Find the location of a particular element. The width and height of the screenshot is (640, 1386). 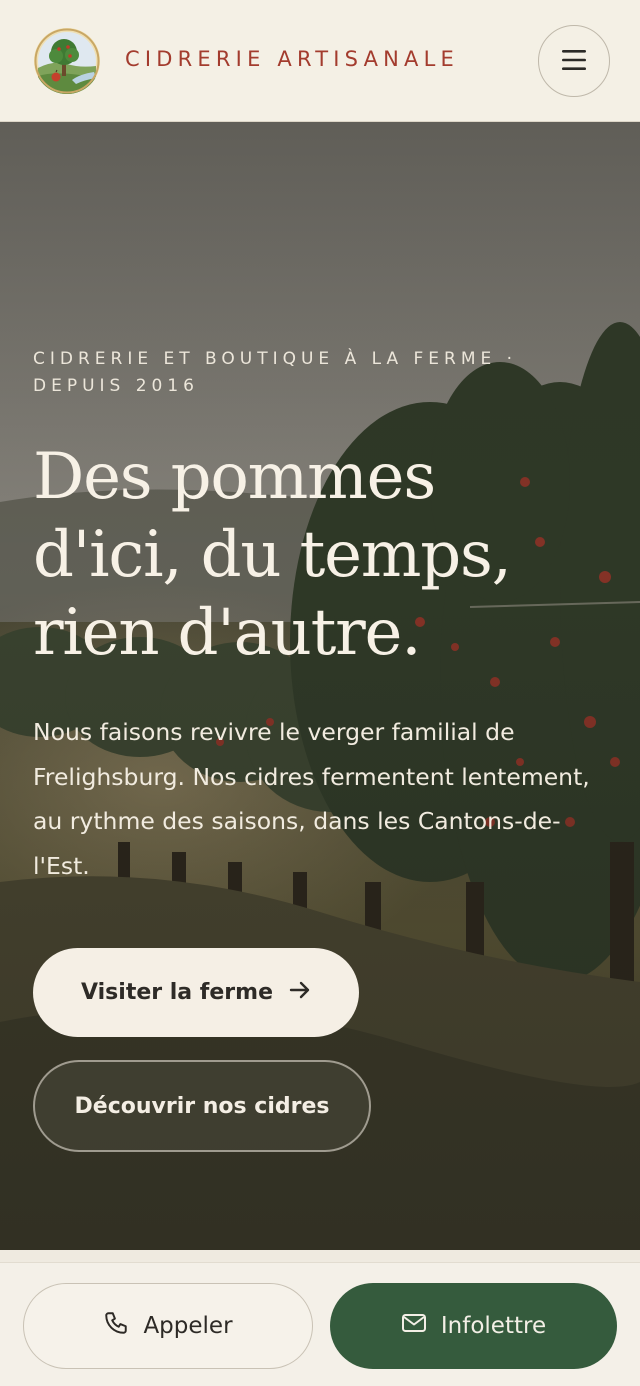

mail-icon is located at coordinates (414, 1326).